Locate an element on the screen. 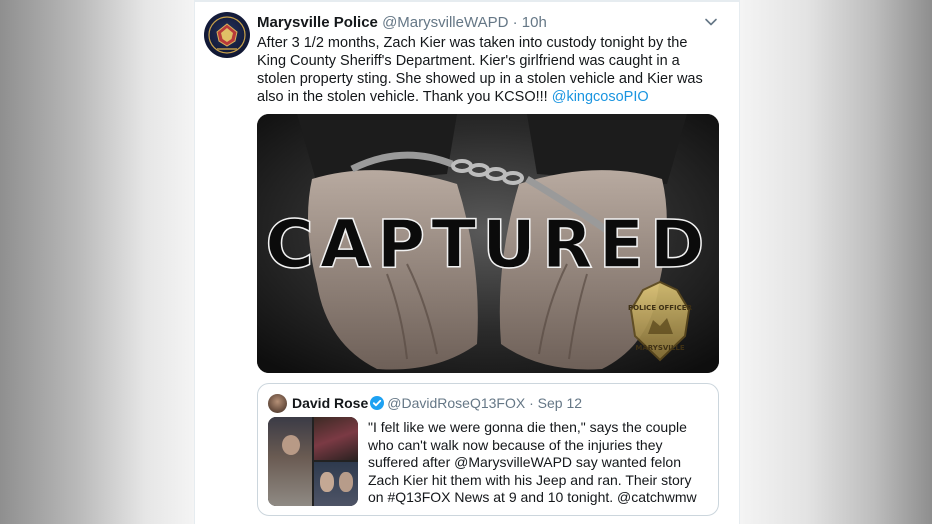 The image size is (932, 524). mention-link: @kingcosoPIO is located at coordinates (600, 97).